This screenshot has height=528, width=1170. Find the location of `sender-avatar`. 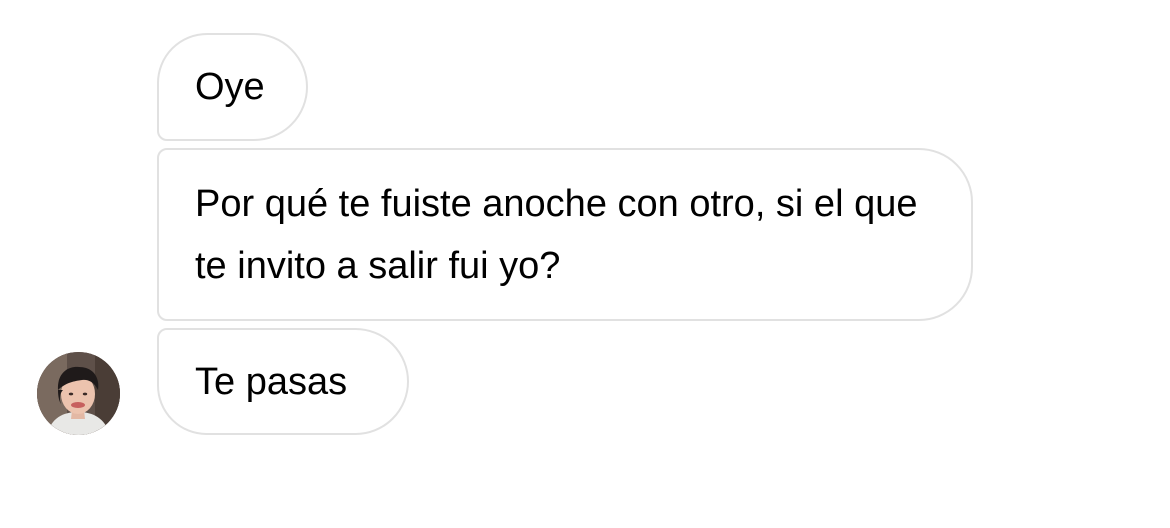

sender-avatar is located at coordinates (78, 393).